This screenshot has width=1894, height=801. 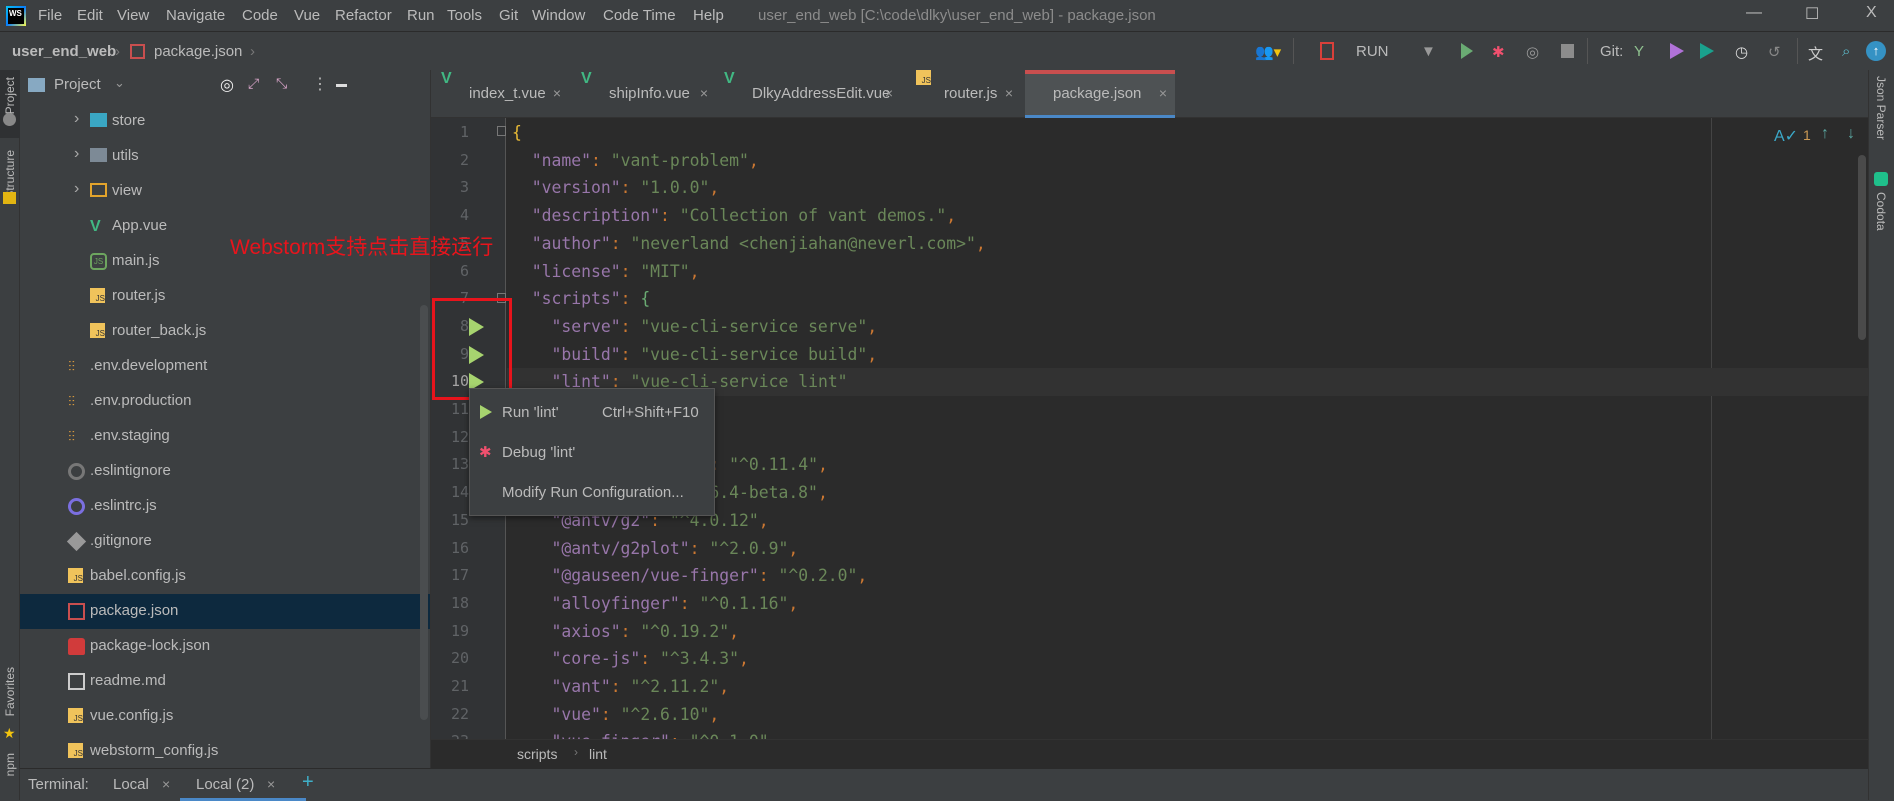 What do you see at coordinates (149, 365) in the screenshot?
I see `tree-item-label: .env.development` at bounding box center [149, 365].